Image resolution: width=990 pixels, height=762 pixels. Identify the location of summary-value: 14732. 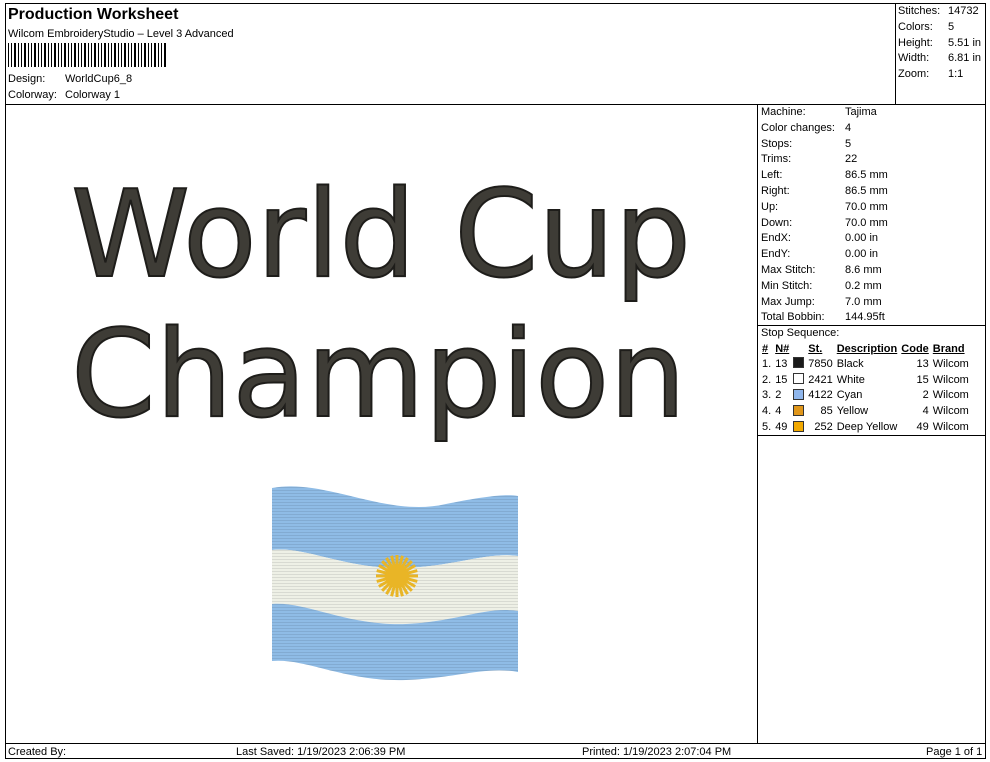
(963, 11).